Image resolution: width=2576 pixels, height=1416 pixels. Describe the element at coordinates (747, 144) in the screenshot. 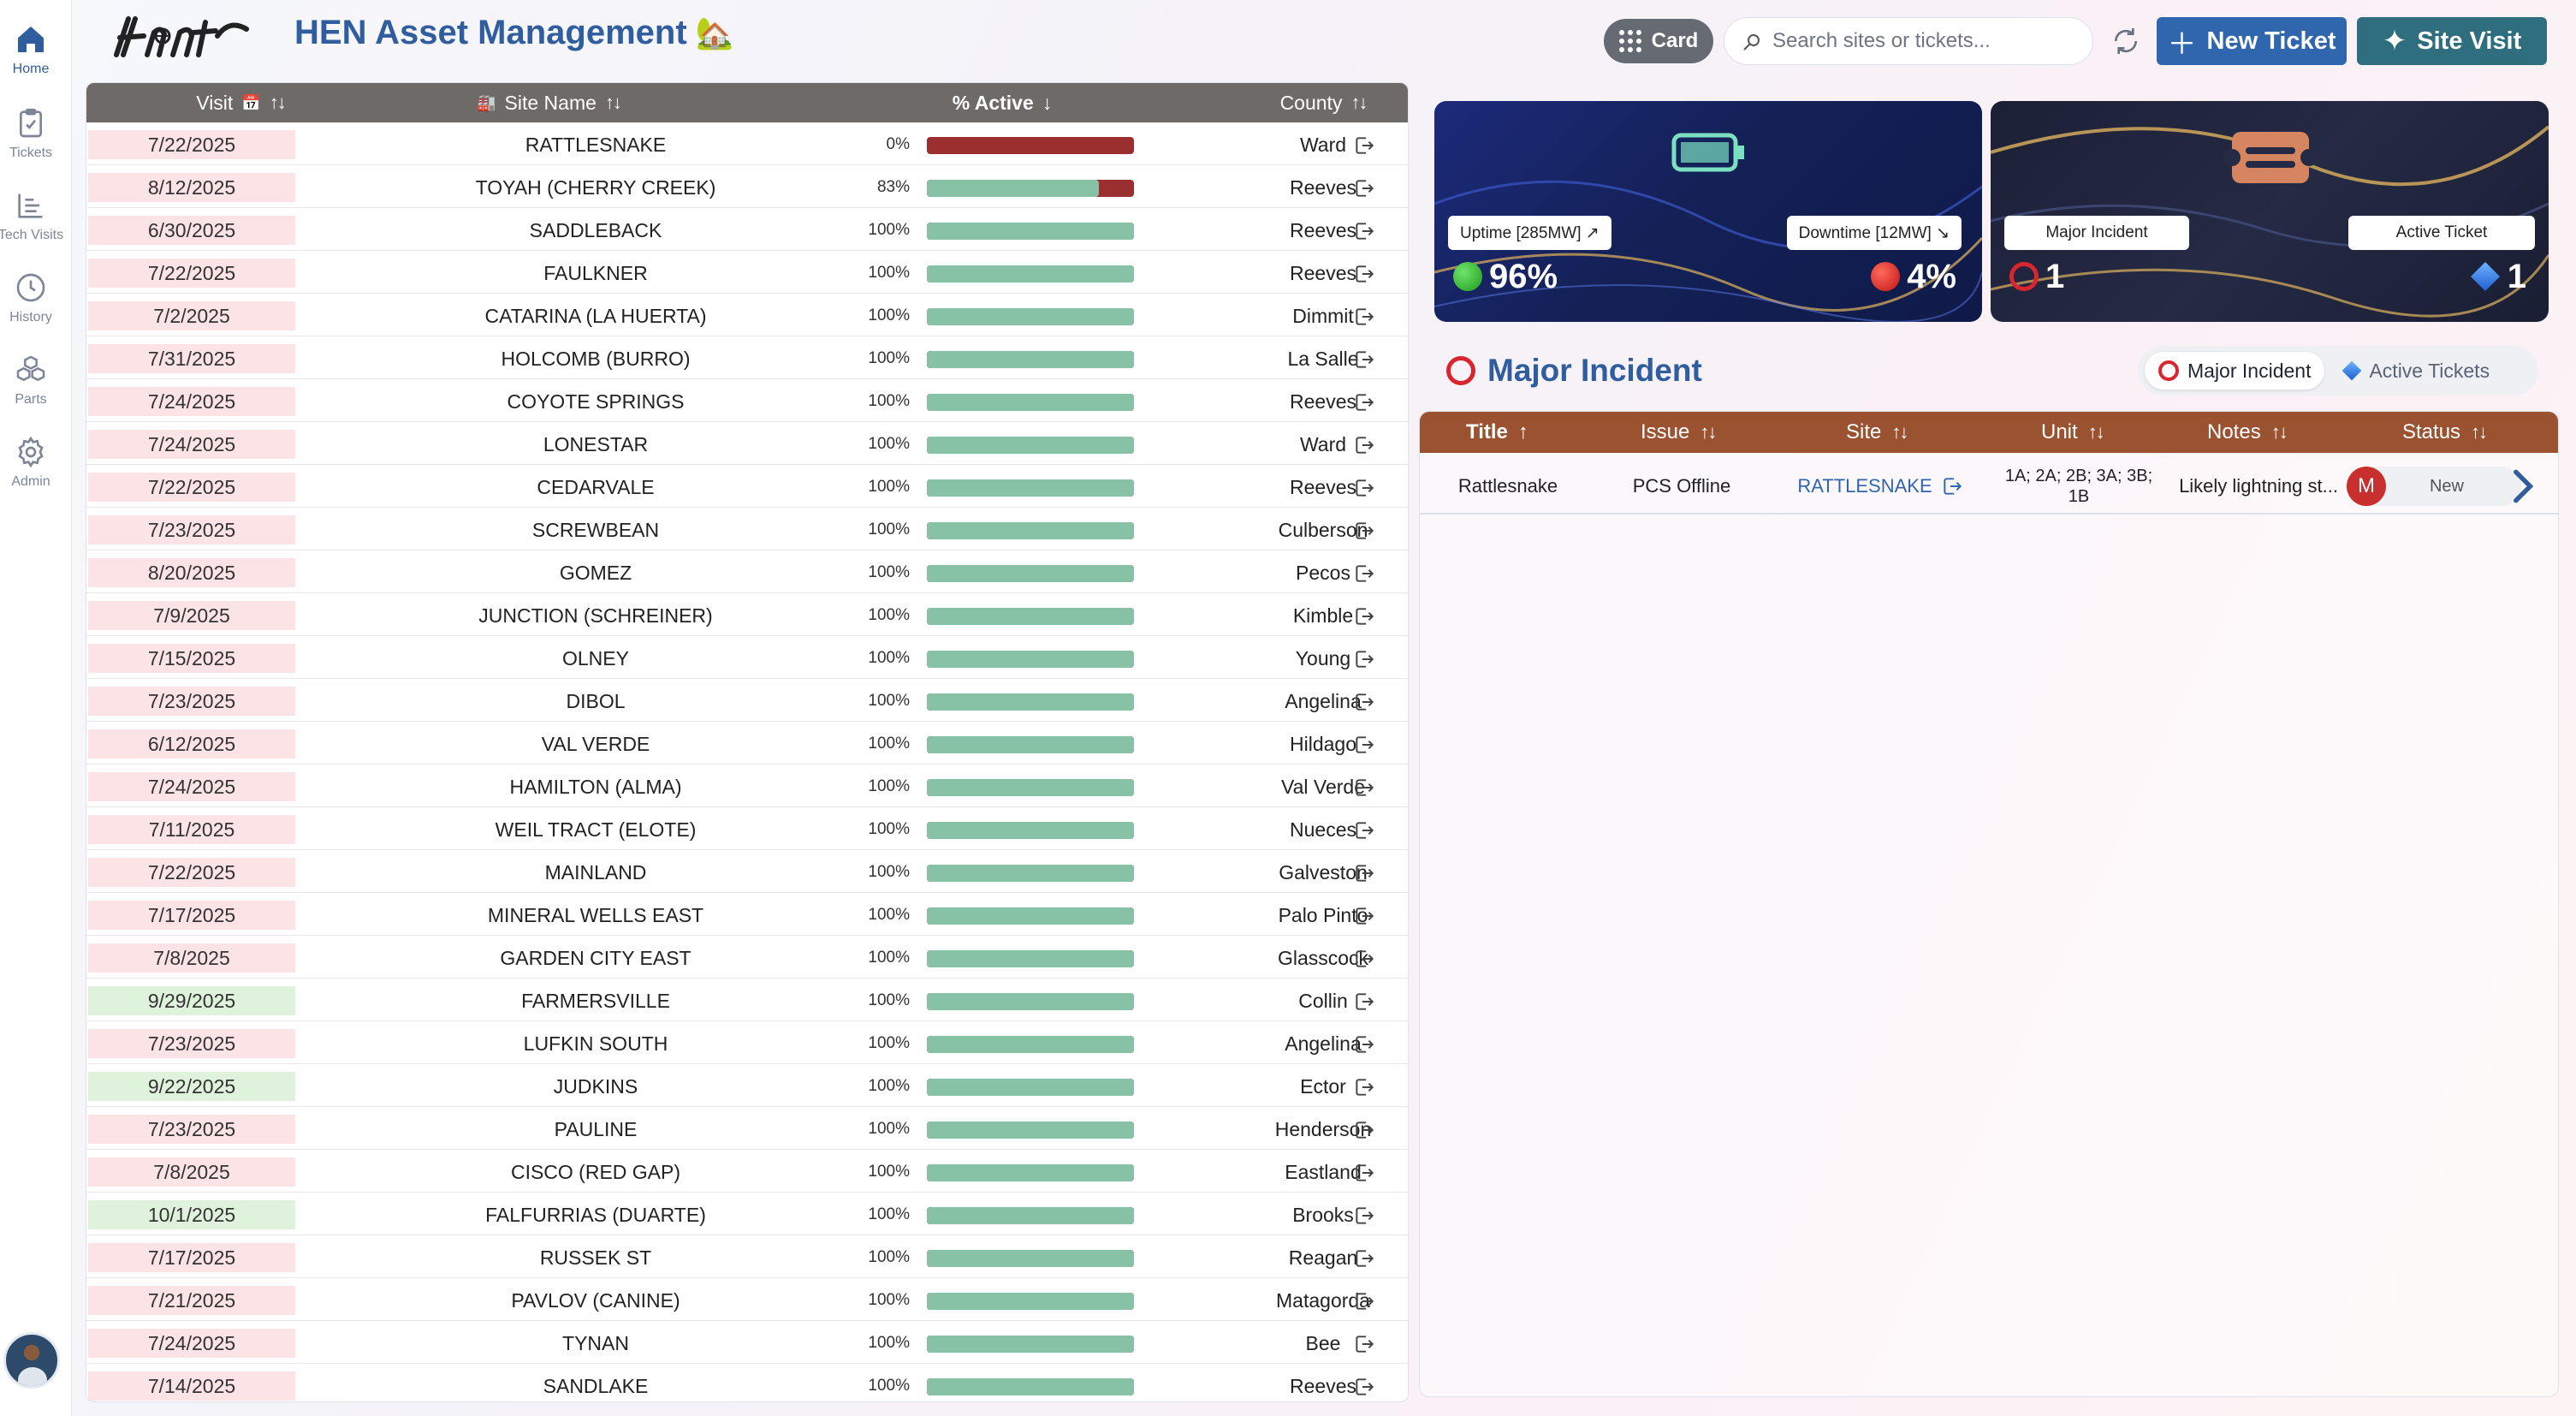

I see `table-row: 7/22/2025 RATTLESNAKE 0% Ward` at that location.